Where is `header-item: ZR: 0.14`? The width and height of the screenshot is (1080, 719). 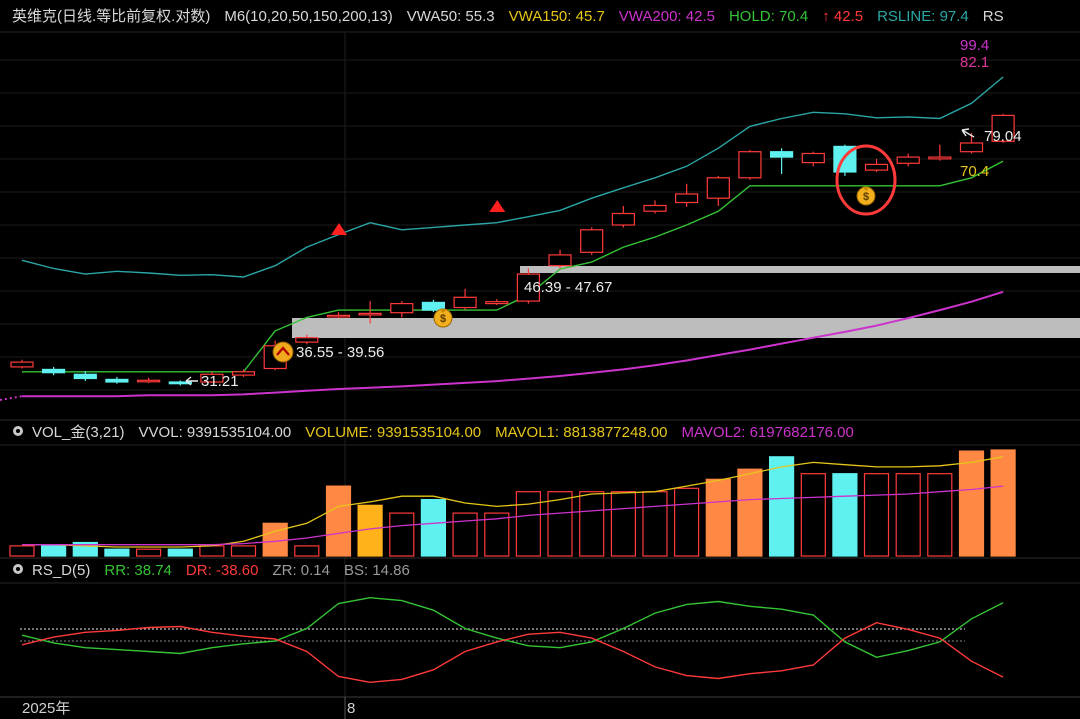 header-item: ZR: 0.14 is located at coordinates (301, 570).